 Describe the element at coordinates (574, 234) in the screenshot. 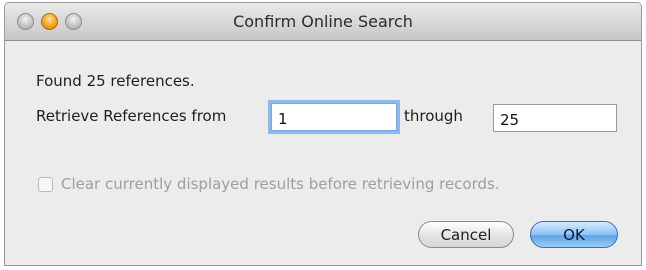

I see `ok-button: OK` at that location.